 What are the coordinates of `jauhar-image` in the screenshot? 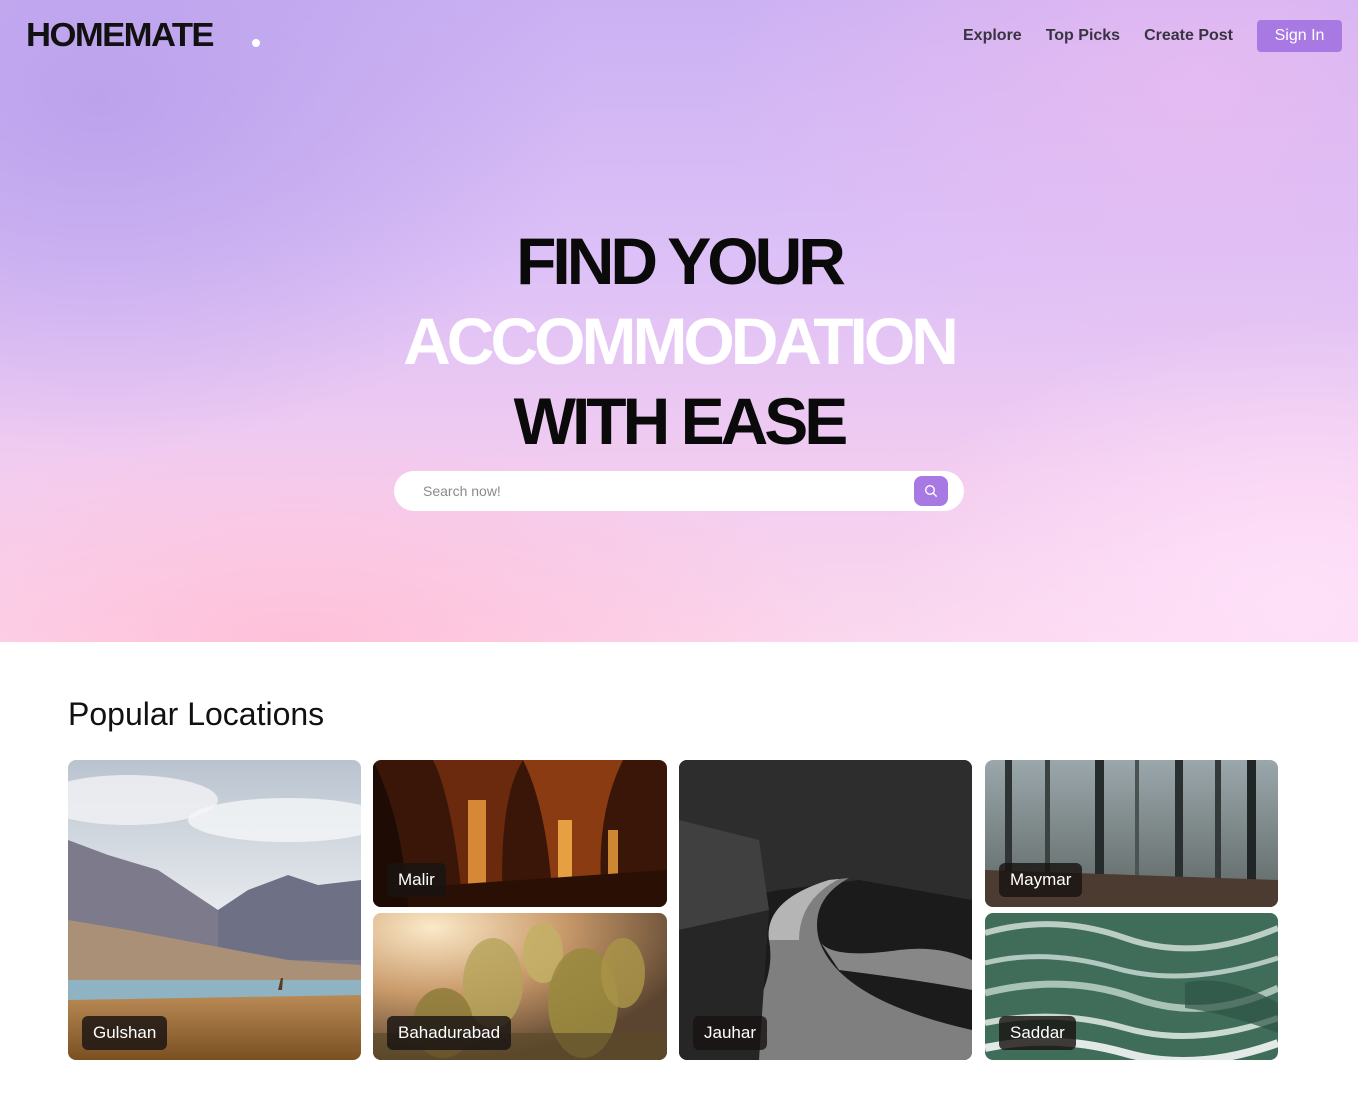 It's located at (825, 910).